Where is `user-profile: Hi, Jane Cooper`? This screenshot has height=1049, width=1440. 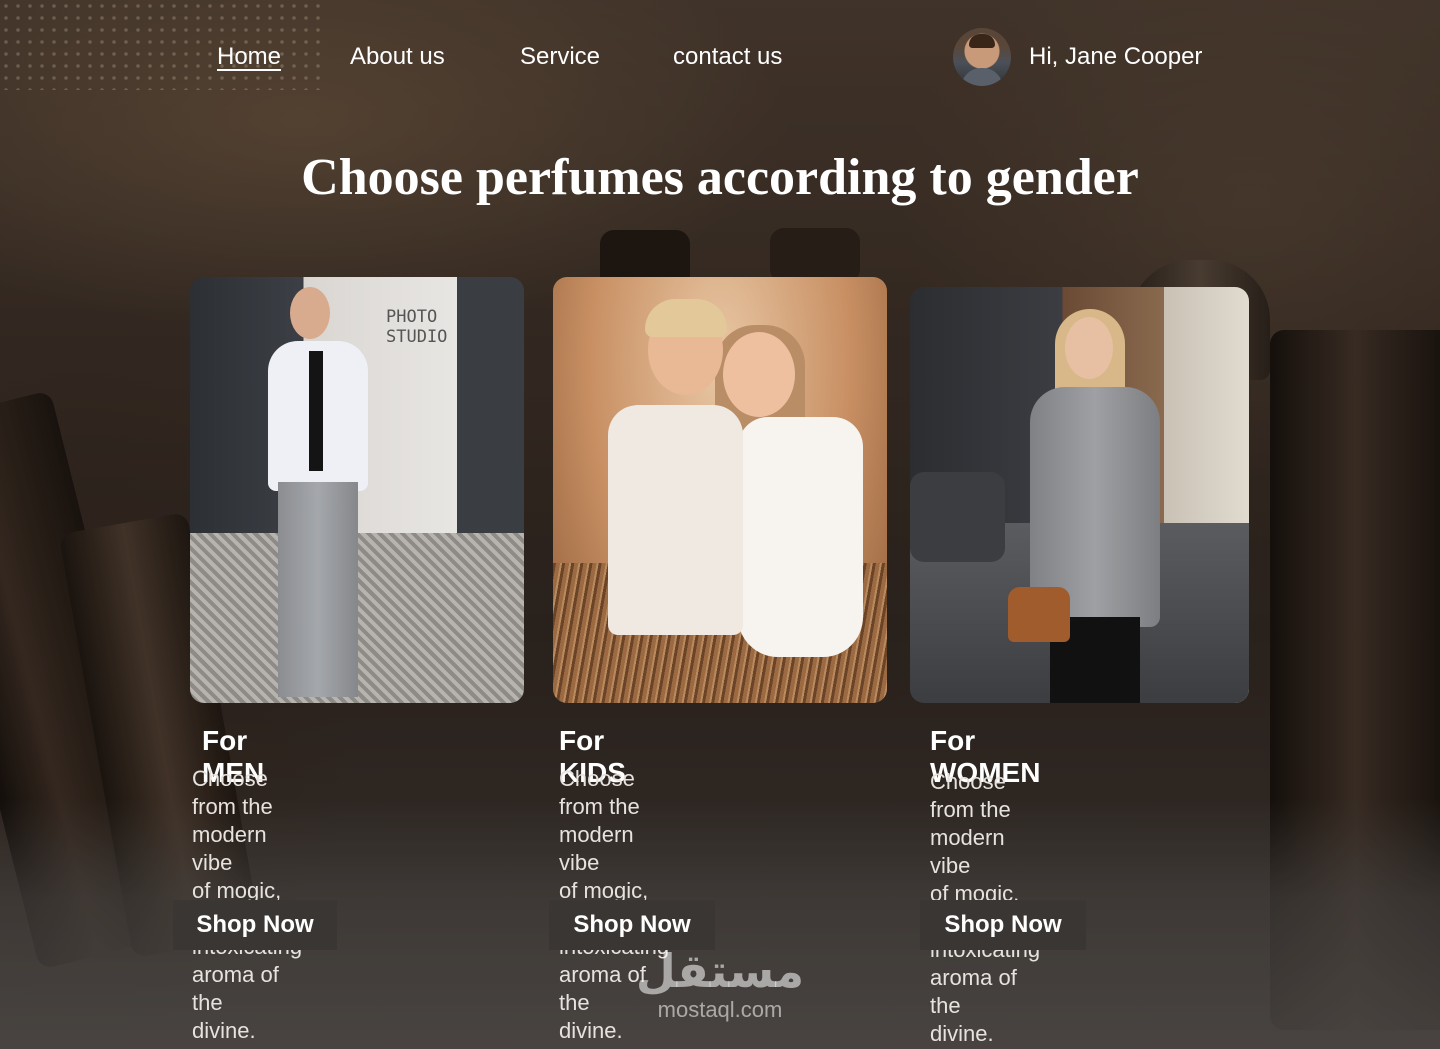 user-profile: Hi, Jane Cooper is located at coordinates (1077, 57).